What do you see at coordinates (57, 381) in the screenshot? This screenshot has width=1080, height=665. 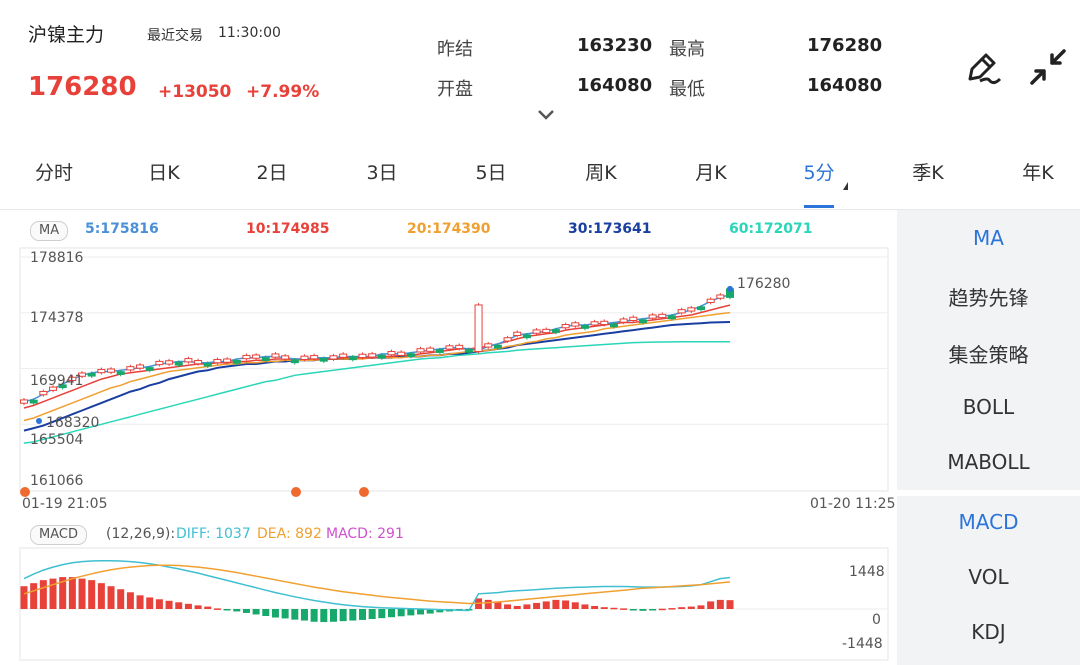 I see `y-tick-3: 169941` at bounding box center [57, 381].